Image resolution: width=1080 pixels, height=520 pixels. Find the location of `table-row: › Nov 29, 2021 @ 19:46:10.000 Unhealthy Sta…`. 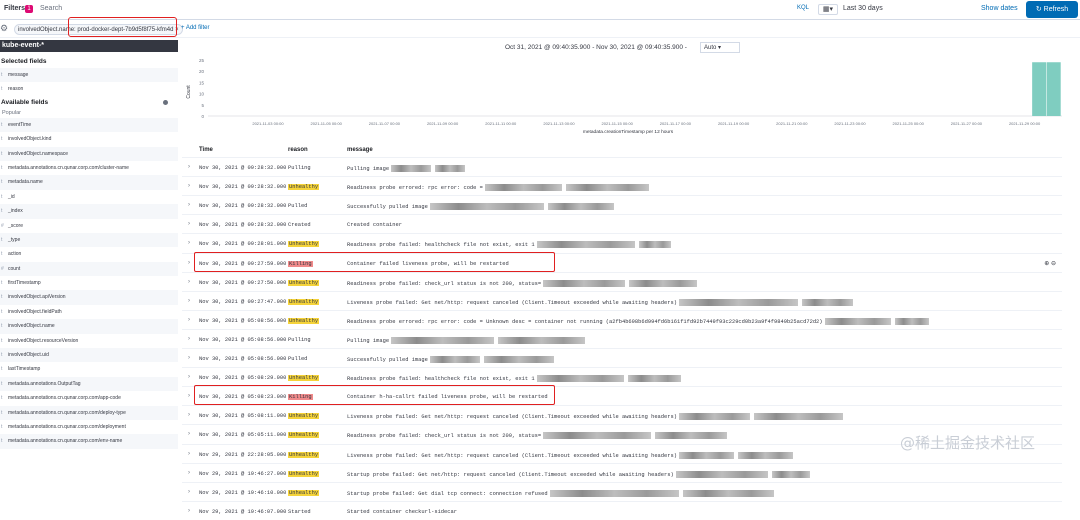

table-row: › Nov 29, 2021 @ 19:46:10.000 Unhealthy Sta… is located at coordinates (622, 491).